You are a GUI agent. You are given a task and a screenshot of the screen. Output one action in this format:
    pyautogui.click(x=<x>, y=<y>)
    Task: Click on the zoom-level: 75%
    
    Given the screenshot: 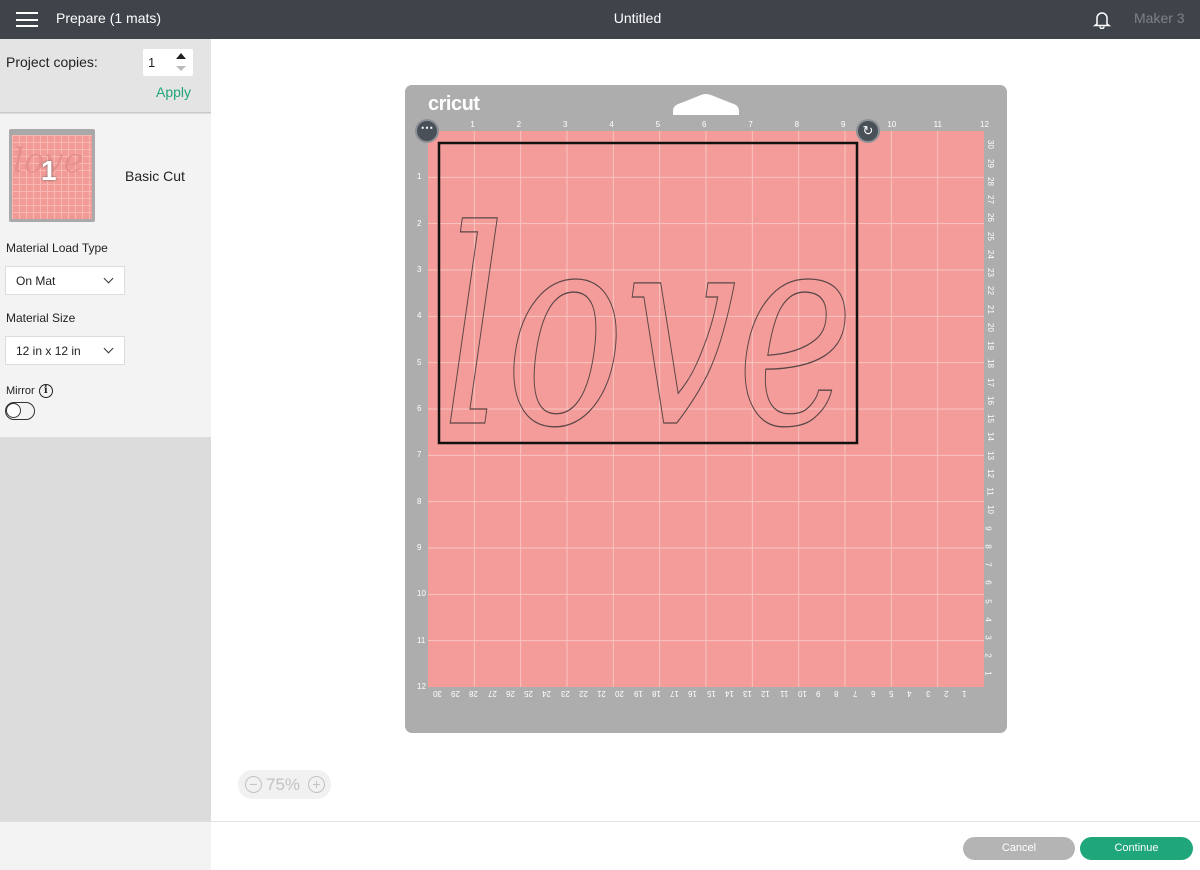 What is the action you would take?
    pyautogui.click(x=283, y=784)
    